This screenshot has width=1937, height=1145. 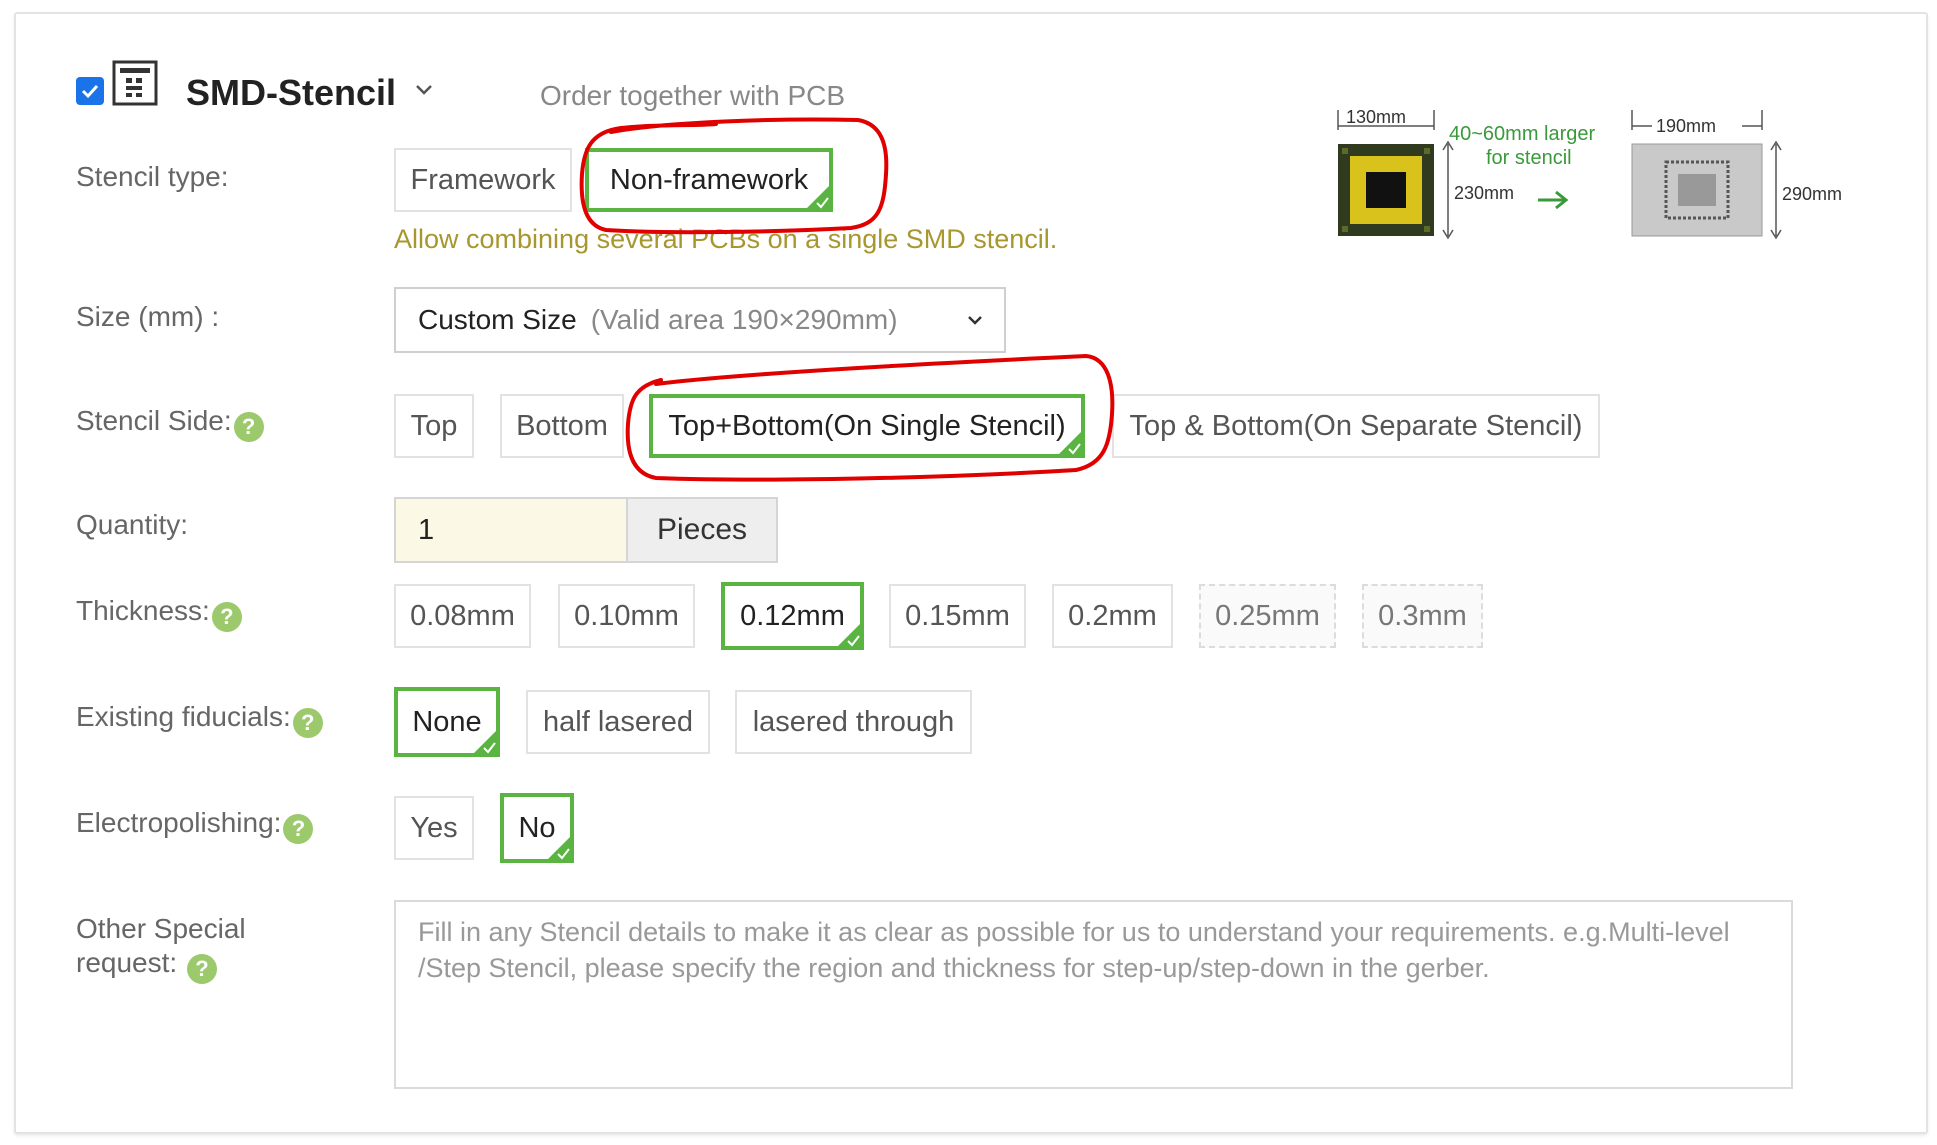 I want to click on electropolishing-no: No, so click(x=537, y=828).